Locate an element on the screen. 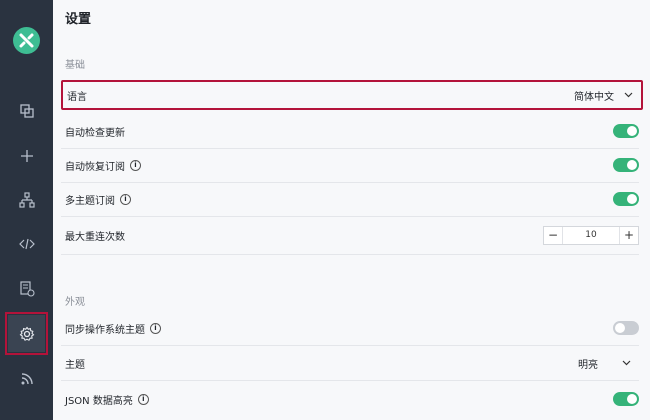 This screenshot has height=420, width=650. auto-check-update-toggle is located at coordinates (626, 131).